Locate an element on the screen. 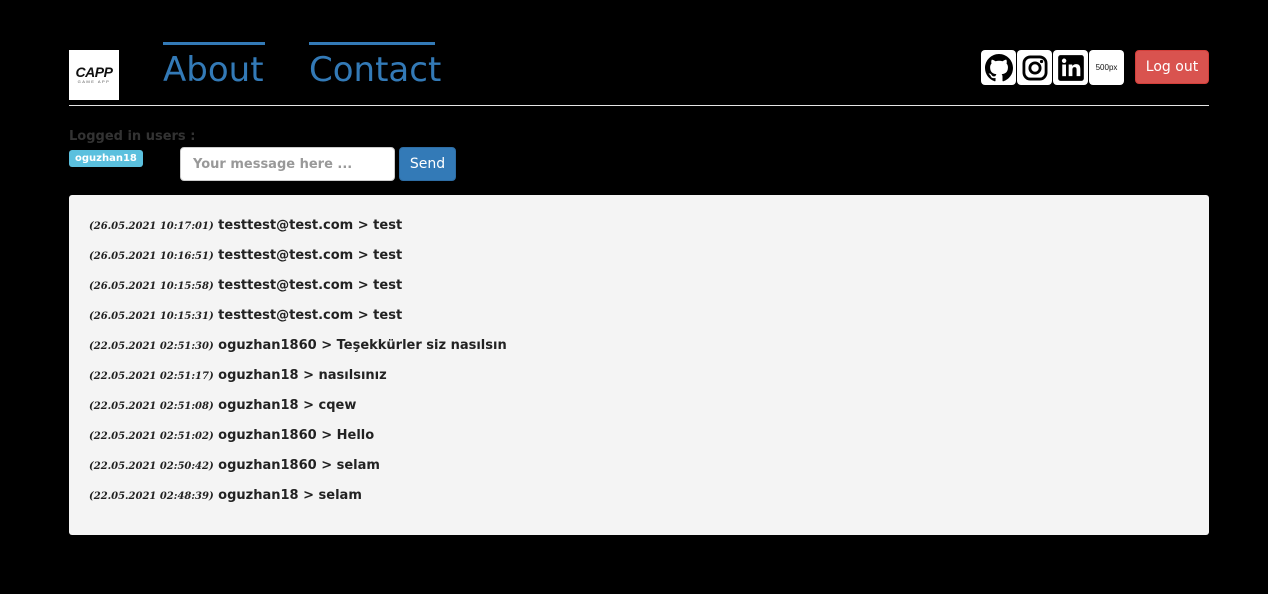  message-row: (22.05.2021 02:48:39) oguzhan18 > selam is located at coordinates (639, 498).